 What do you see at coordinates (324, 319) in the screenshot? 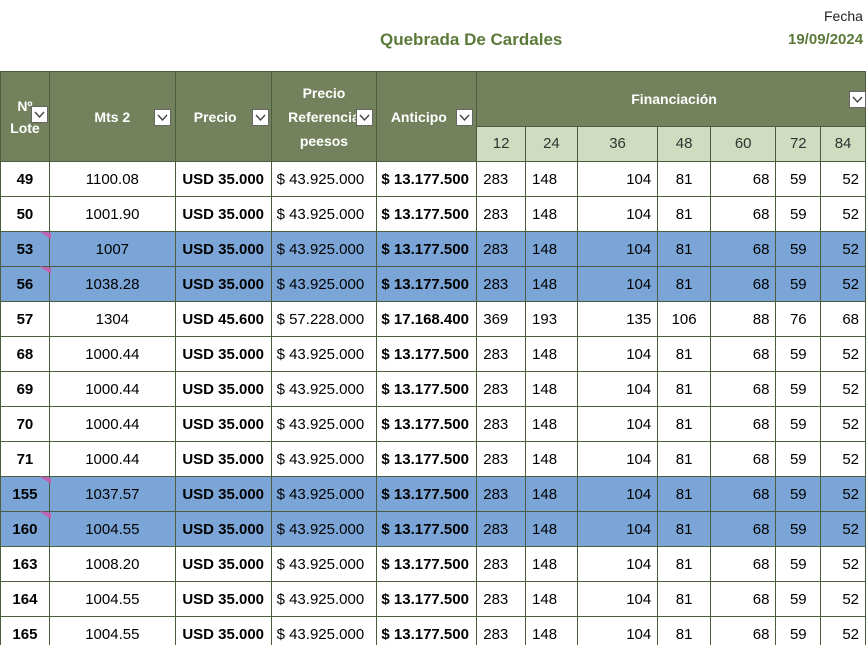
I see `cell-precio-ref: $ 57.228.000` at bounding box center [324, 319].